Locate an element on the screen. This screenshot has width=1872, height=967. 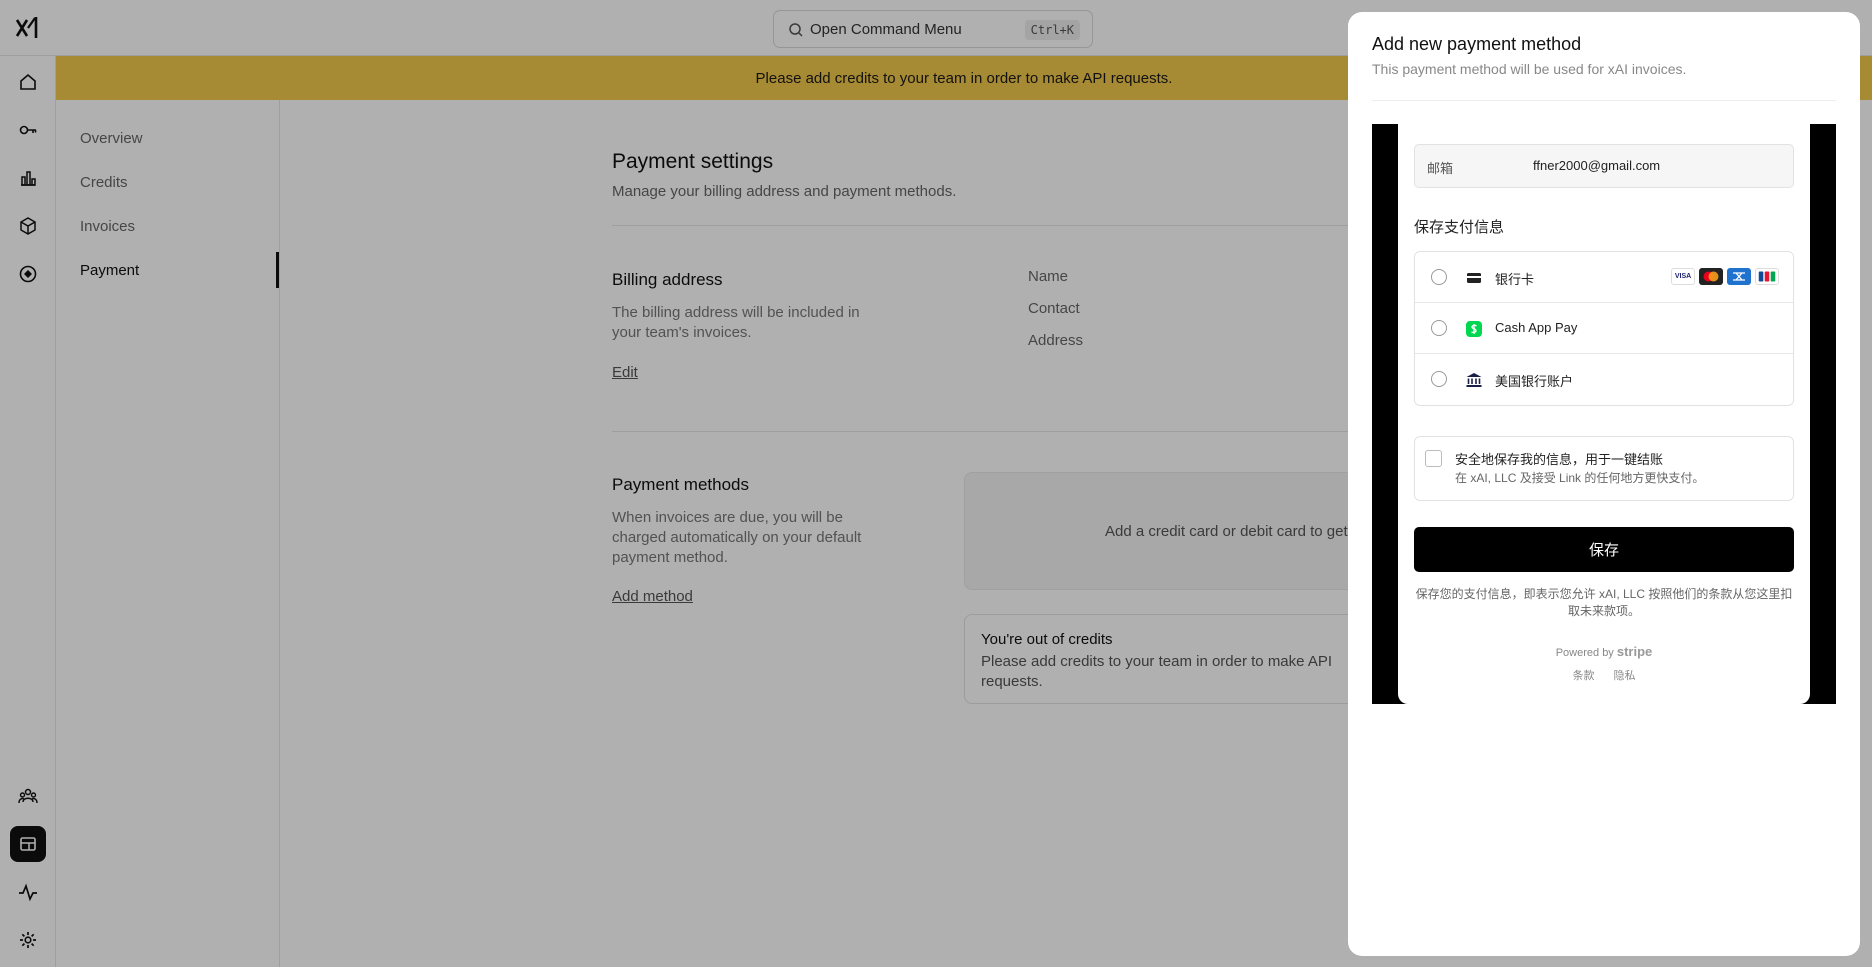
payment-option-cash-app: Cash App Pay is located at coordinates (1604, 328).